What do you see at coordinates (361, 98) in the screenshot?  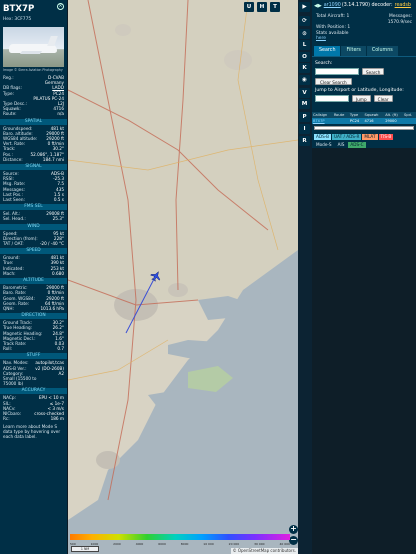 I see `jump-button: Jump` at bounding box center [361, 98].